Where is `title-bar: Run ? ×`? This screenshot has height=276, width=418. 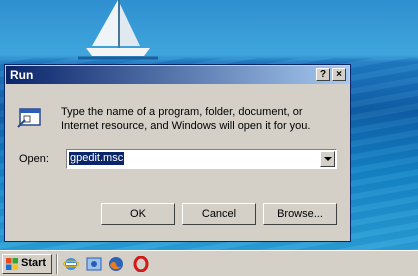 title-bar: Run ? × is located at coordinates (177, 75).